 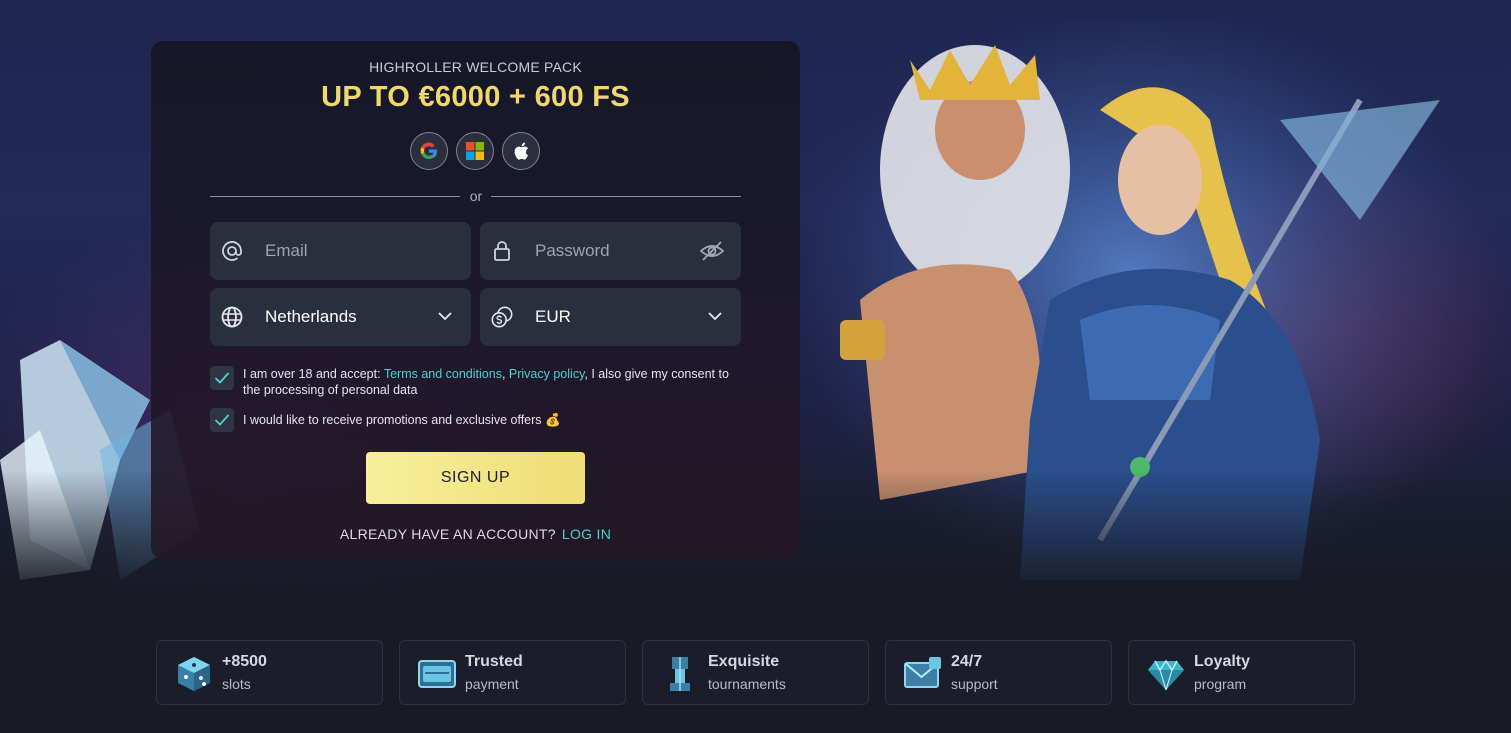 What do you see at coordinates (922, 672) in the screenshot?
I see `envelope-icon` at bounding box center [922, 672].